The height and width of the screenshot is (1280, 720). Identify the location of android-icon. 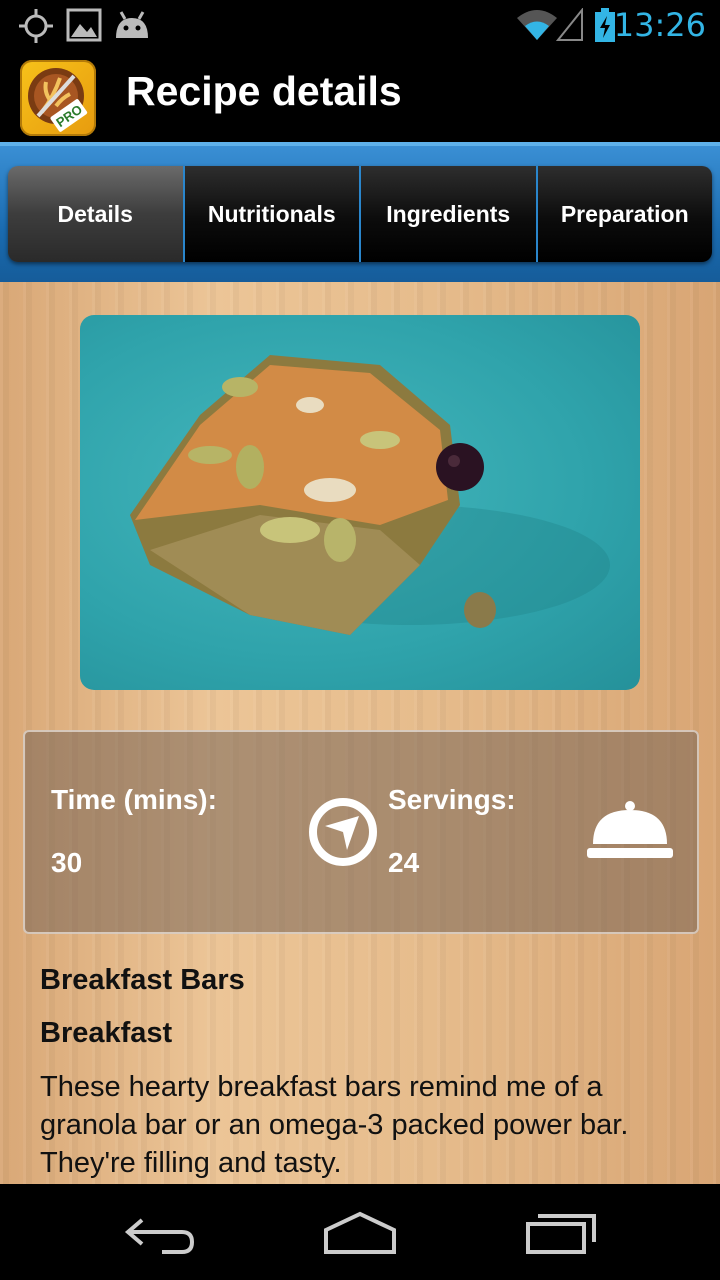
(132, 24).